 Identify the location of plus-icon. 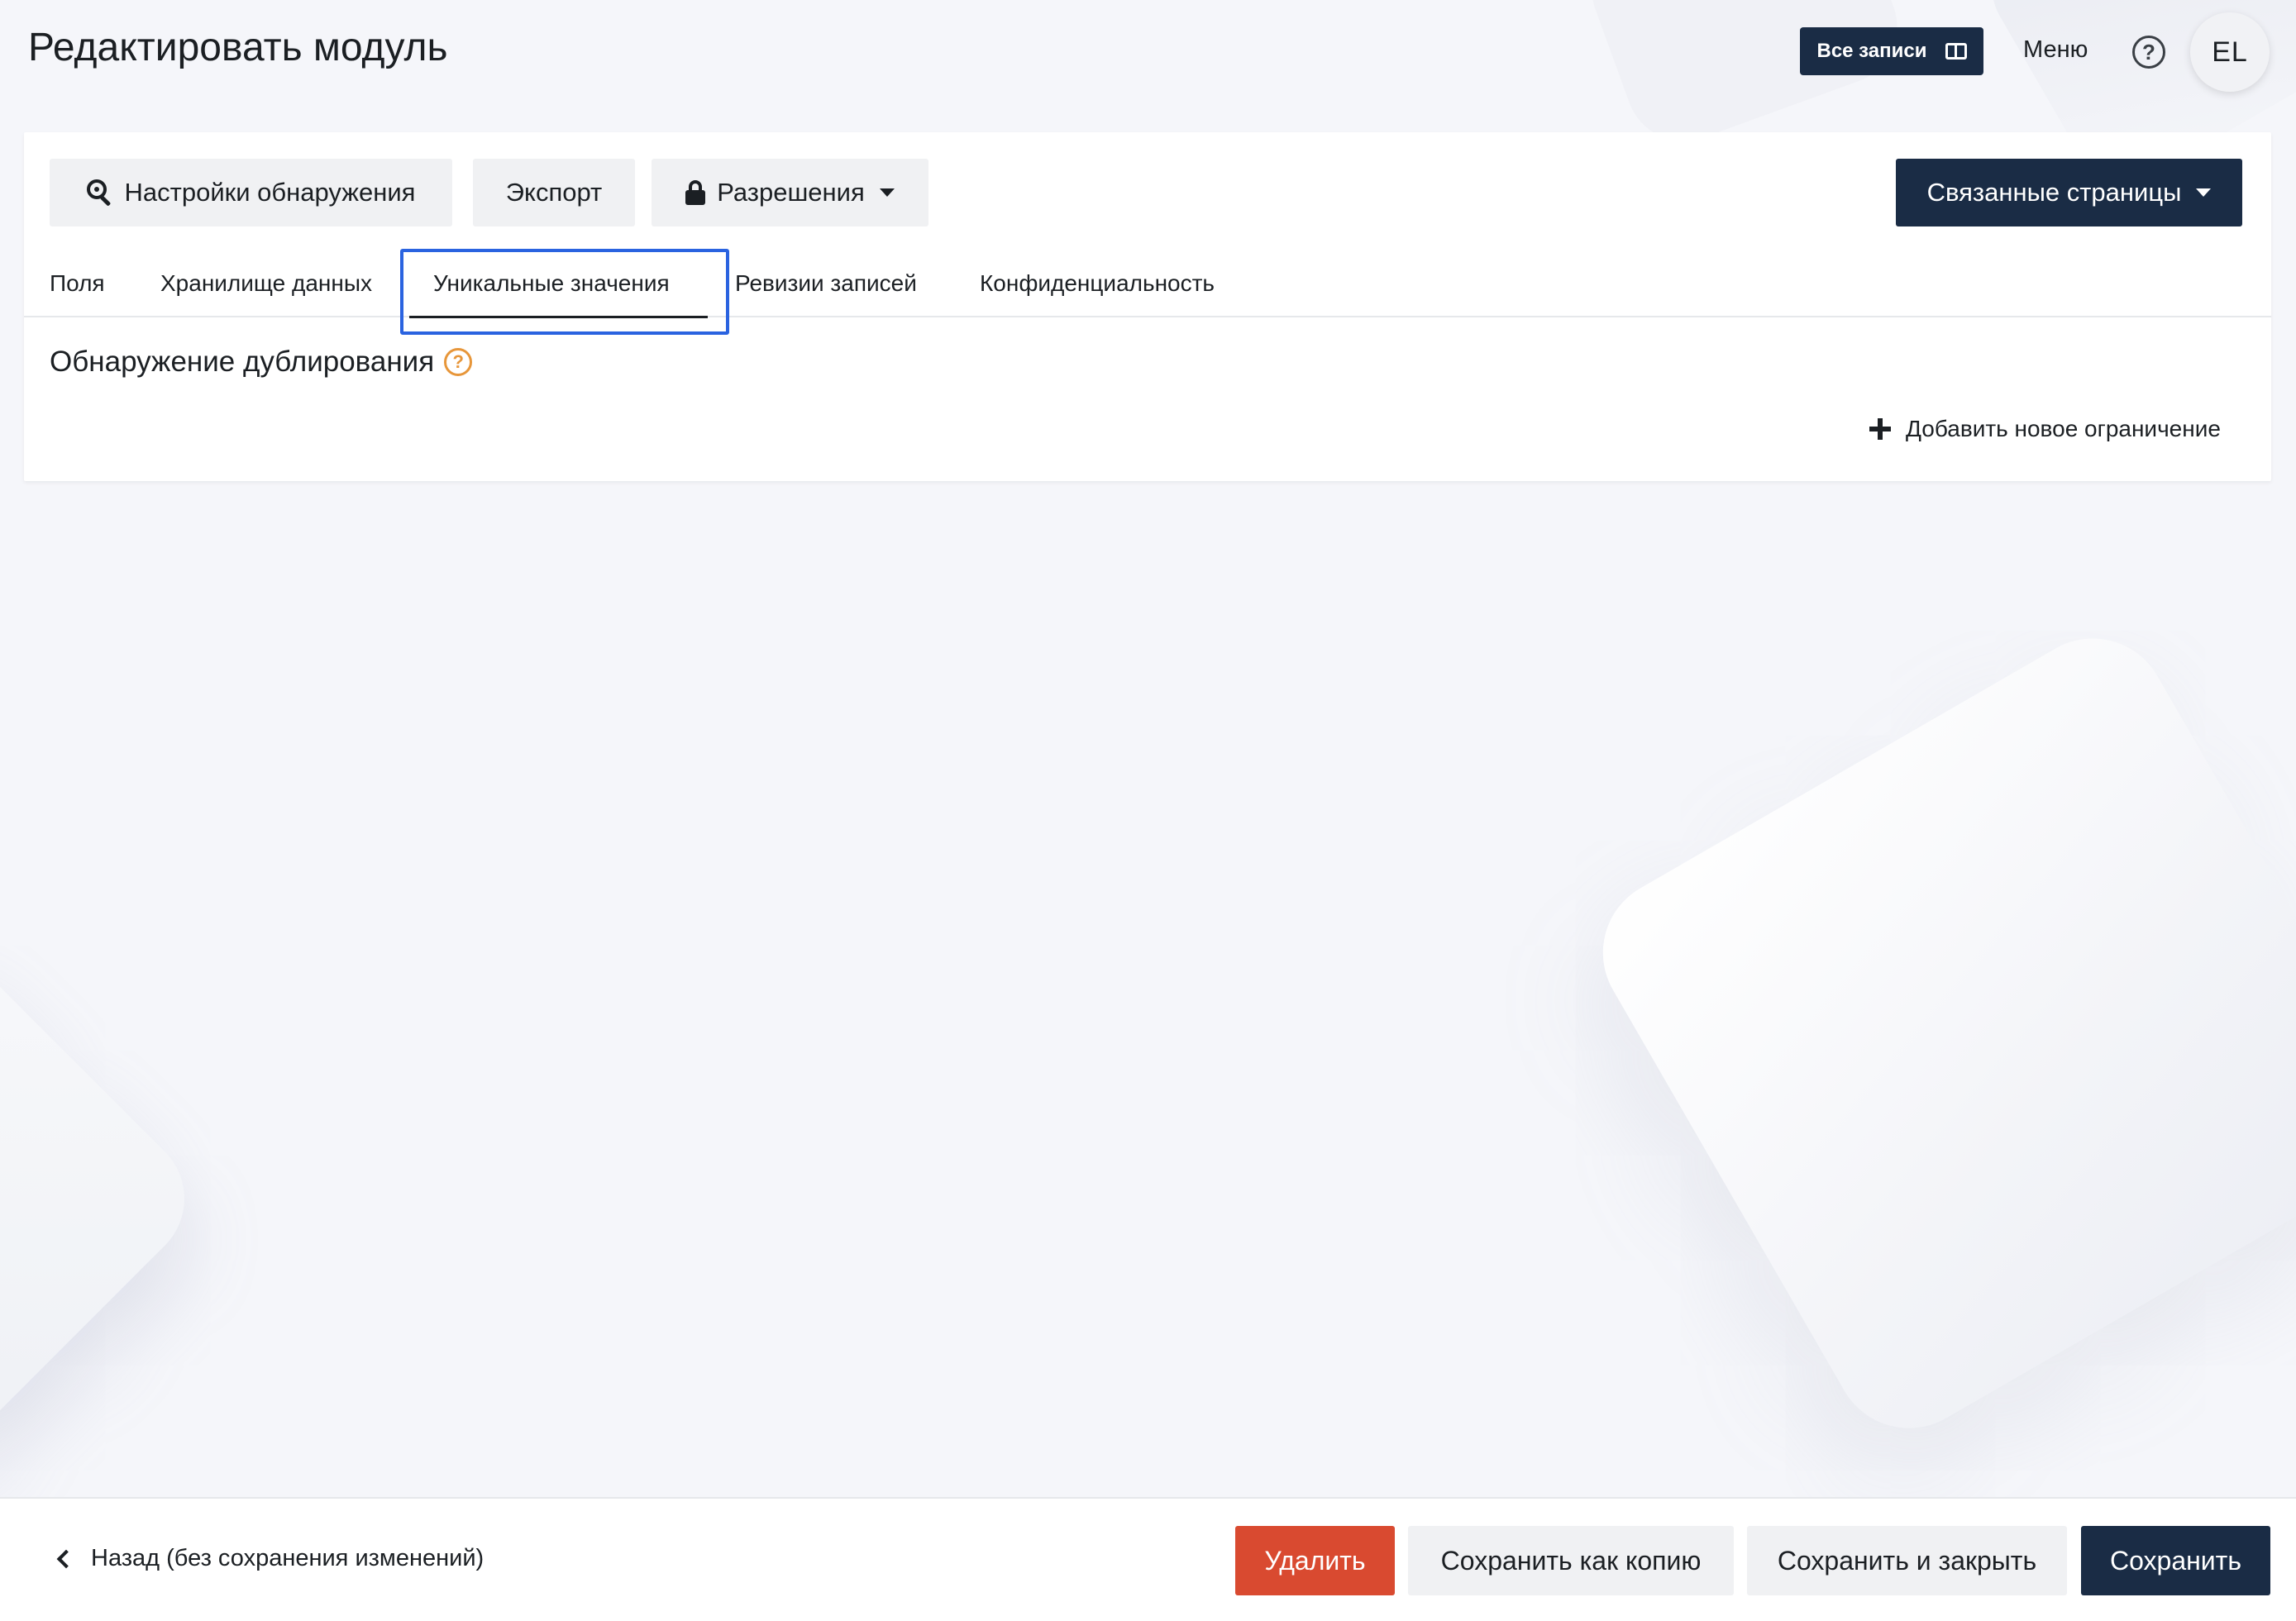
(1880, 429).